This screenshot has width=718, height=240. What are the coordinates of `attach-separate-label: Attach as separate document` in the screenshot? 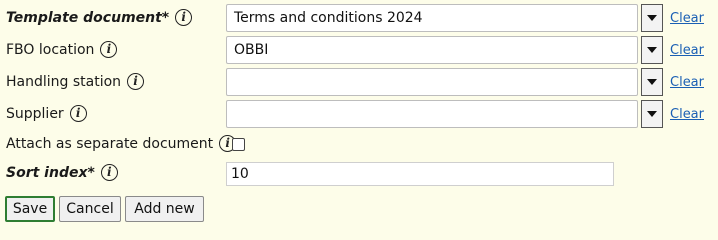 It's located at (110, 143).